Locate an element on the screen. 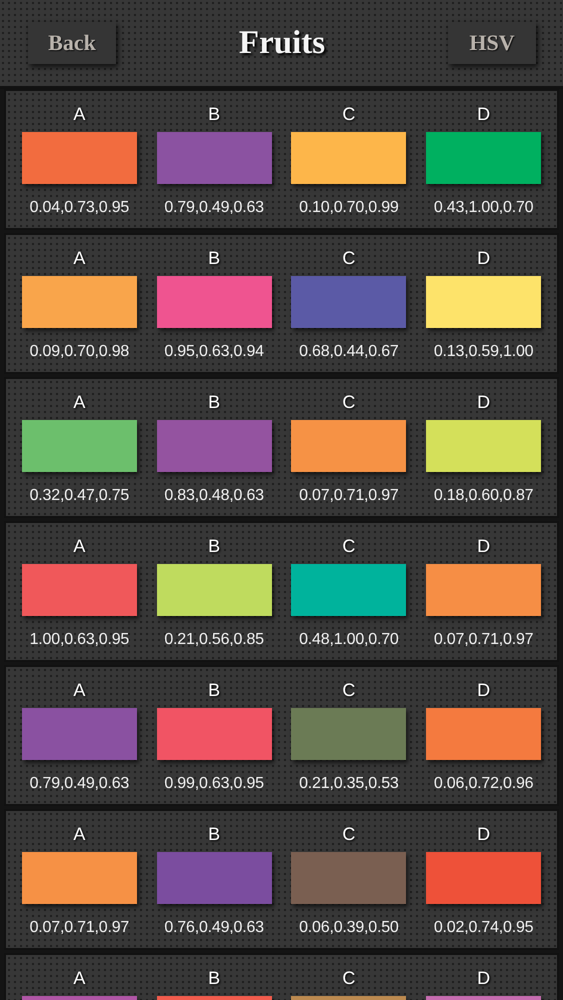 This screenshot has width=563, height=1000. hsv-value: 0.02,0.74,0.95 is located at coordinates (484, 928).